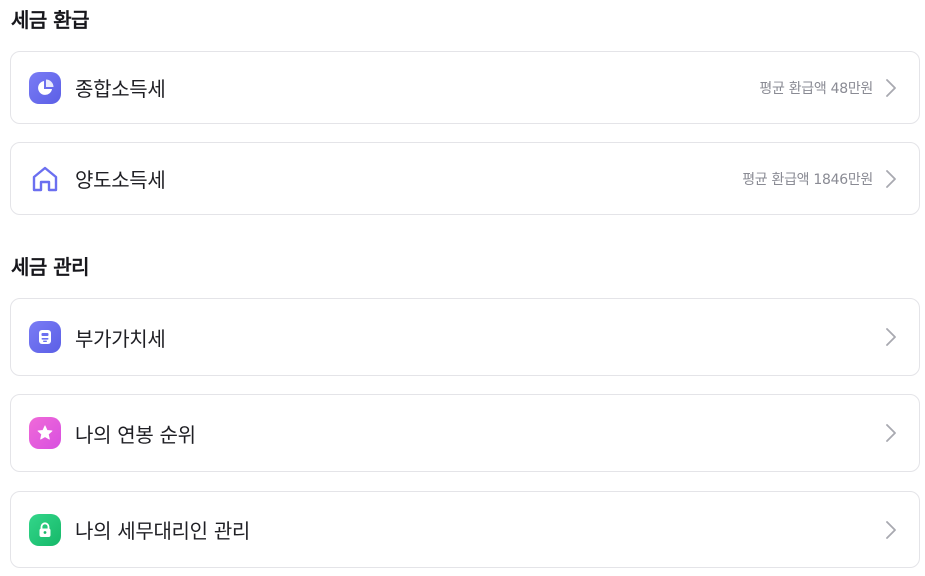 The height and width of the screenshot is (576, 925). What do you see at coordinates (163, 531) in the screenshot?
I see `menu-item-label: 나의 세무대리인 관리` at bounding box center [163, 531].